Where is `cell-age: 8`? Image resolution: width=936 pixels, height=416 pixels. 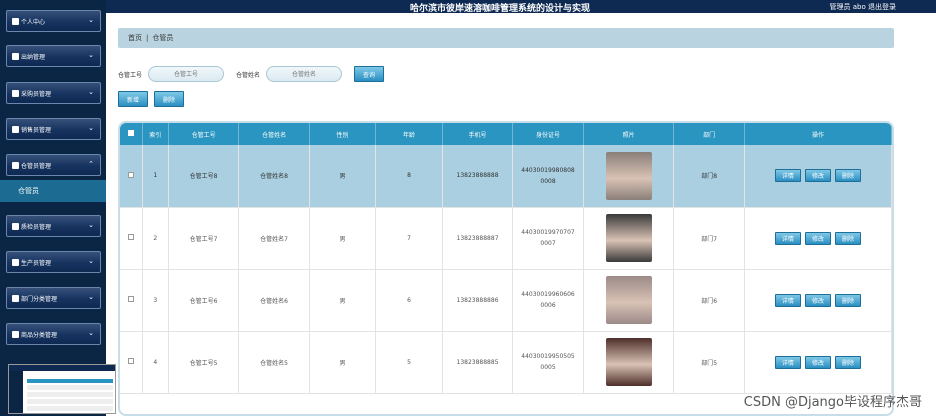
cell-age: 8 is located at coordinates (409, 176).